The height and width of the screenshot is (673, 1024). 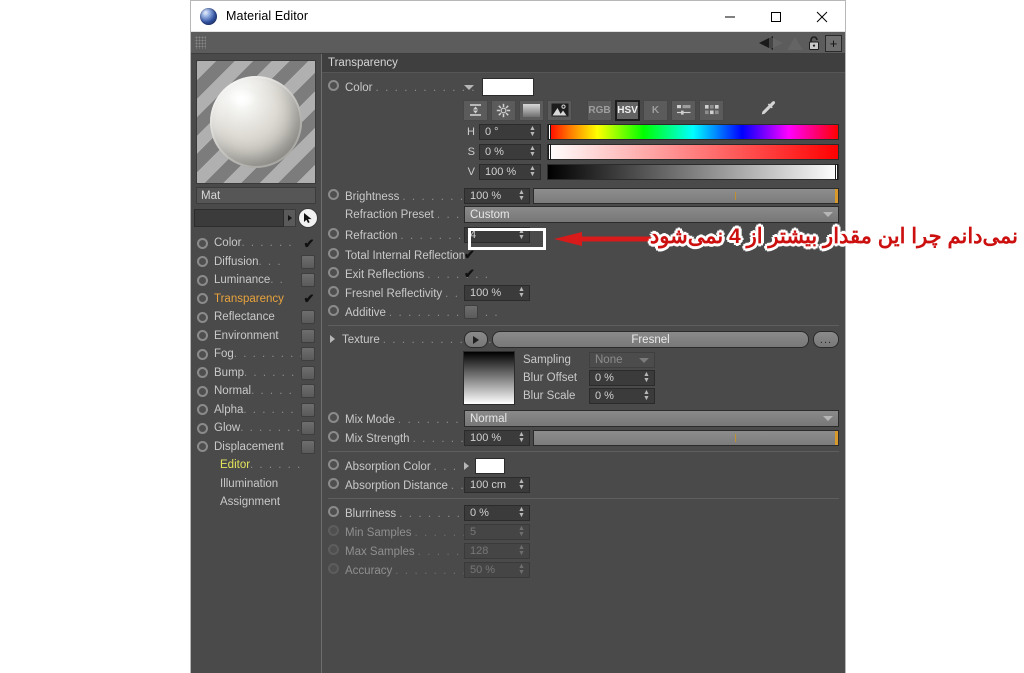 What do you see at coordinates (683, 110) in the screenshot?
I see `sliders-icon` at bounding box center [683, 110].